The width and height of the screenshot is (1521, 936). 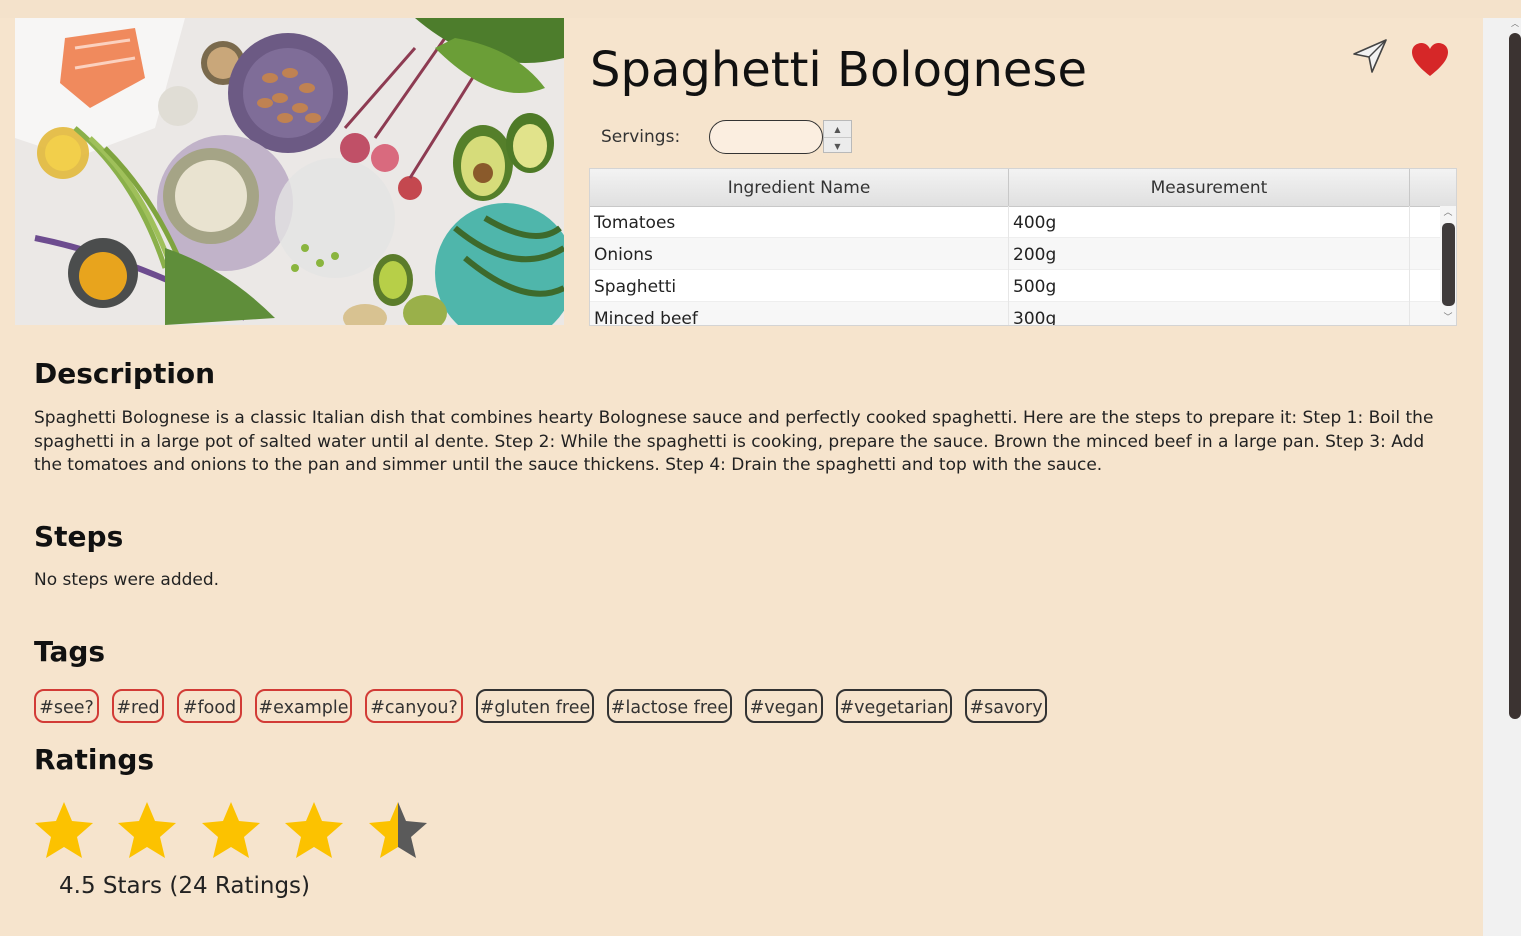 What do you see at coordinates (125, 373) in the screenshot?
I see `description-heading: Description` at bounding box center [125, 373].